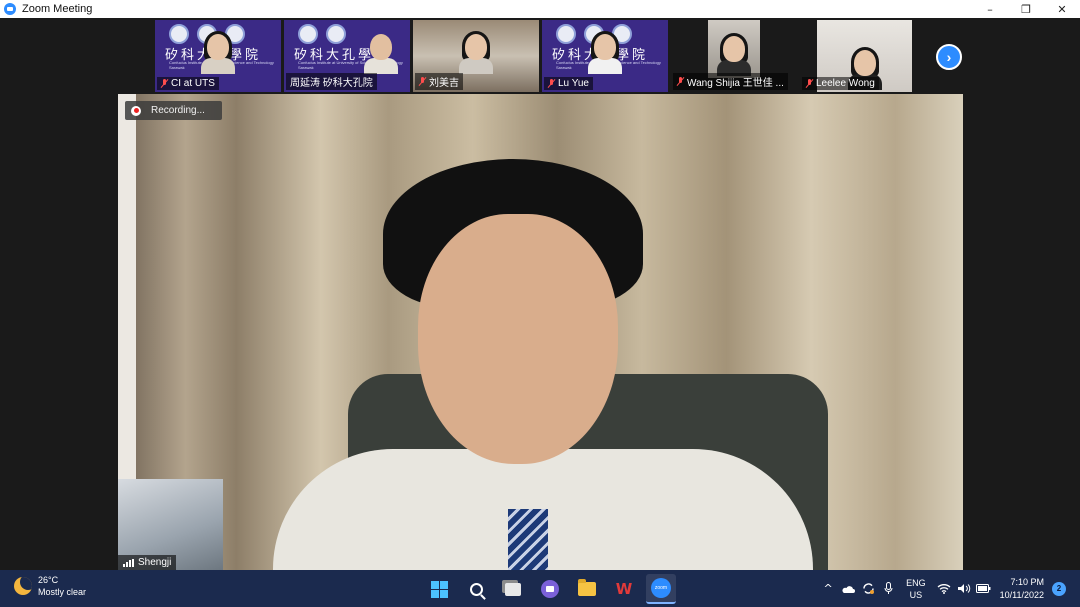  Describe the element at coordinates (990, 9) in the screenshot. I see `minimize-button: –` at that location.